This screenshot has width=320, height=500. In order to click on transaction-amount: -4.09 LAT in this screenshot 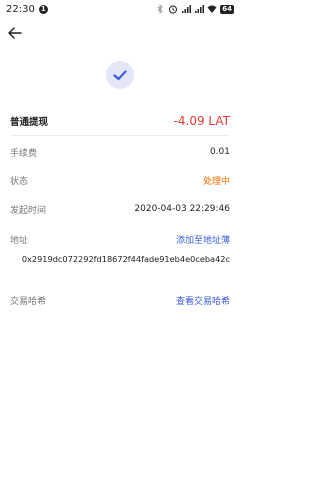, I will do `click(201, 121)`.